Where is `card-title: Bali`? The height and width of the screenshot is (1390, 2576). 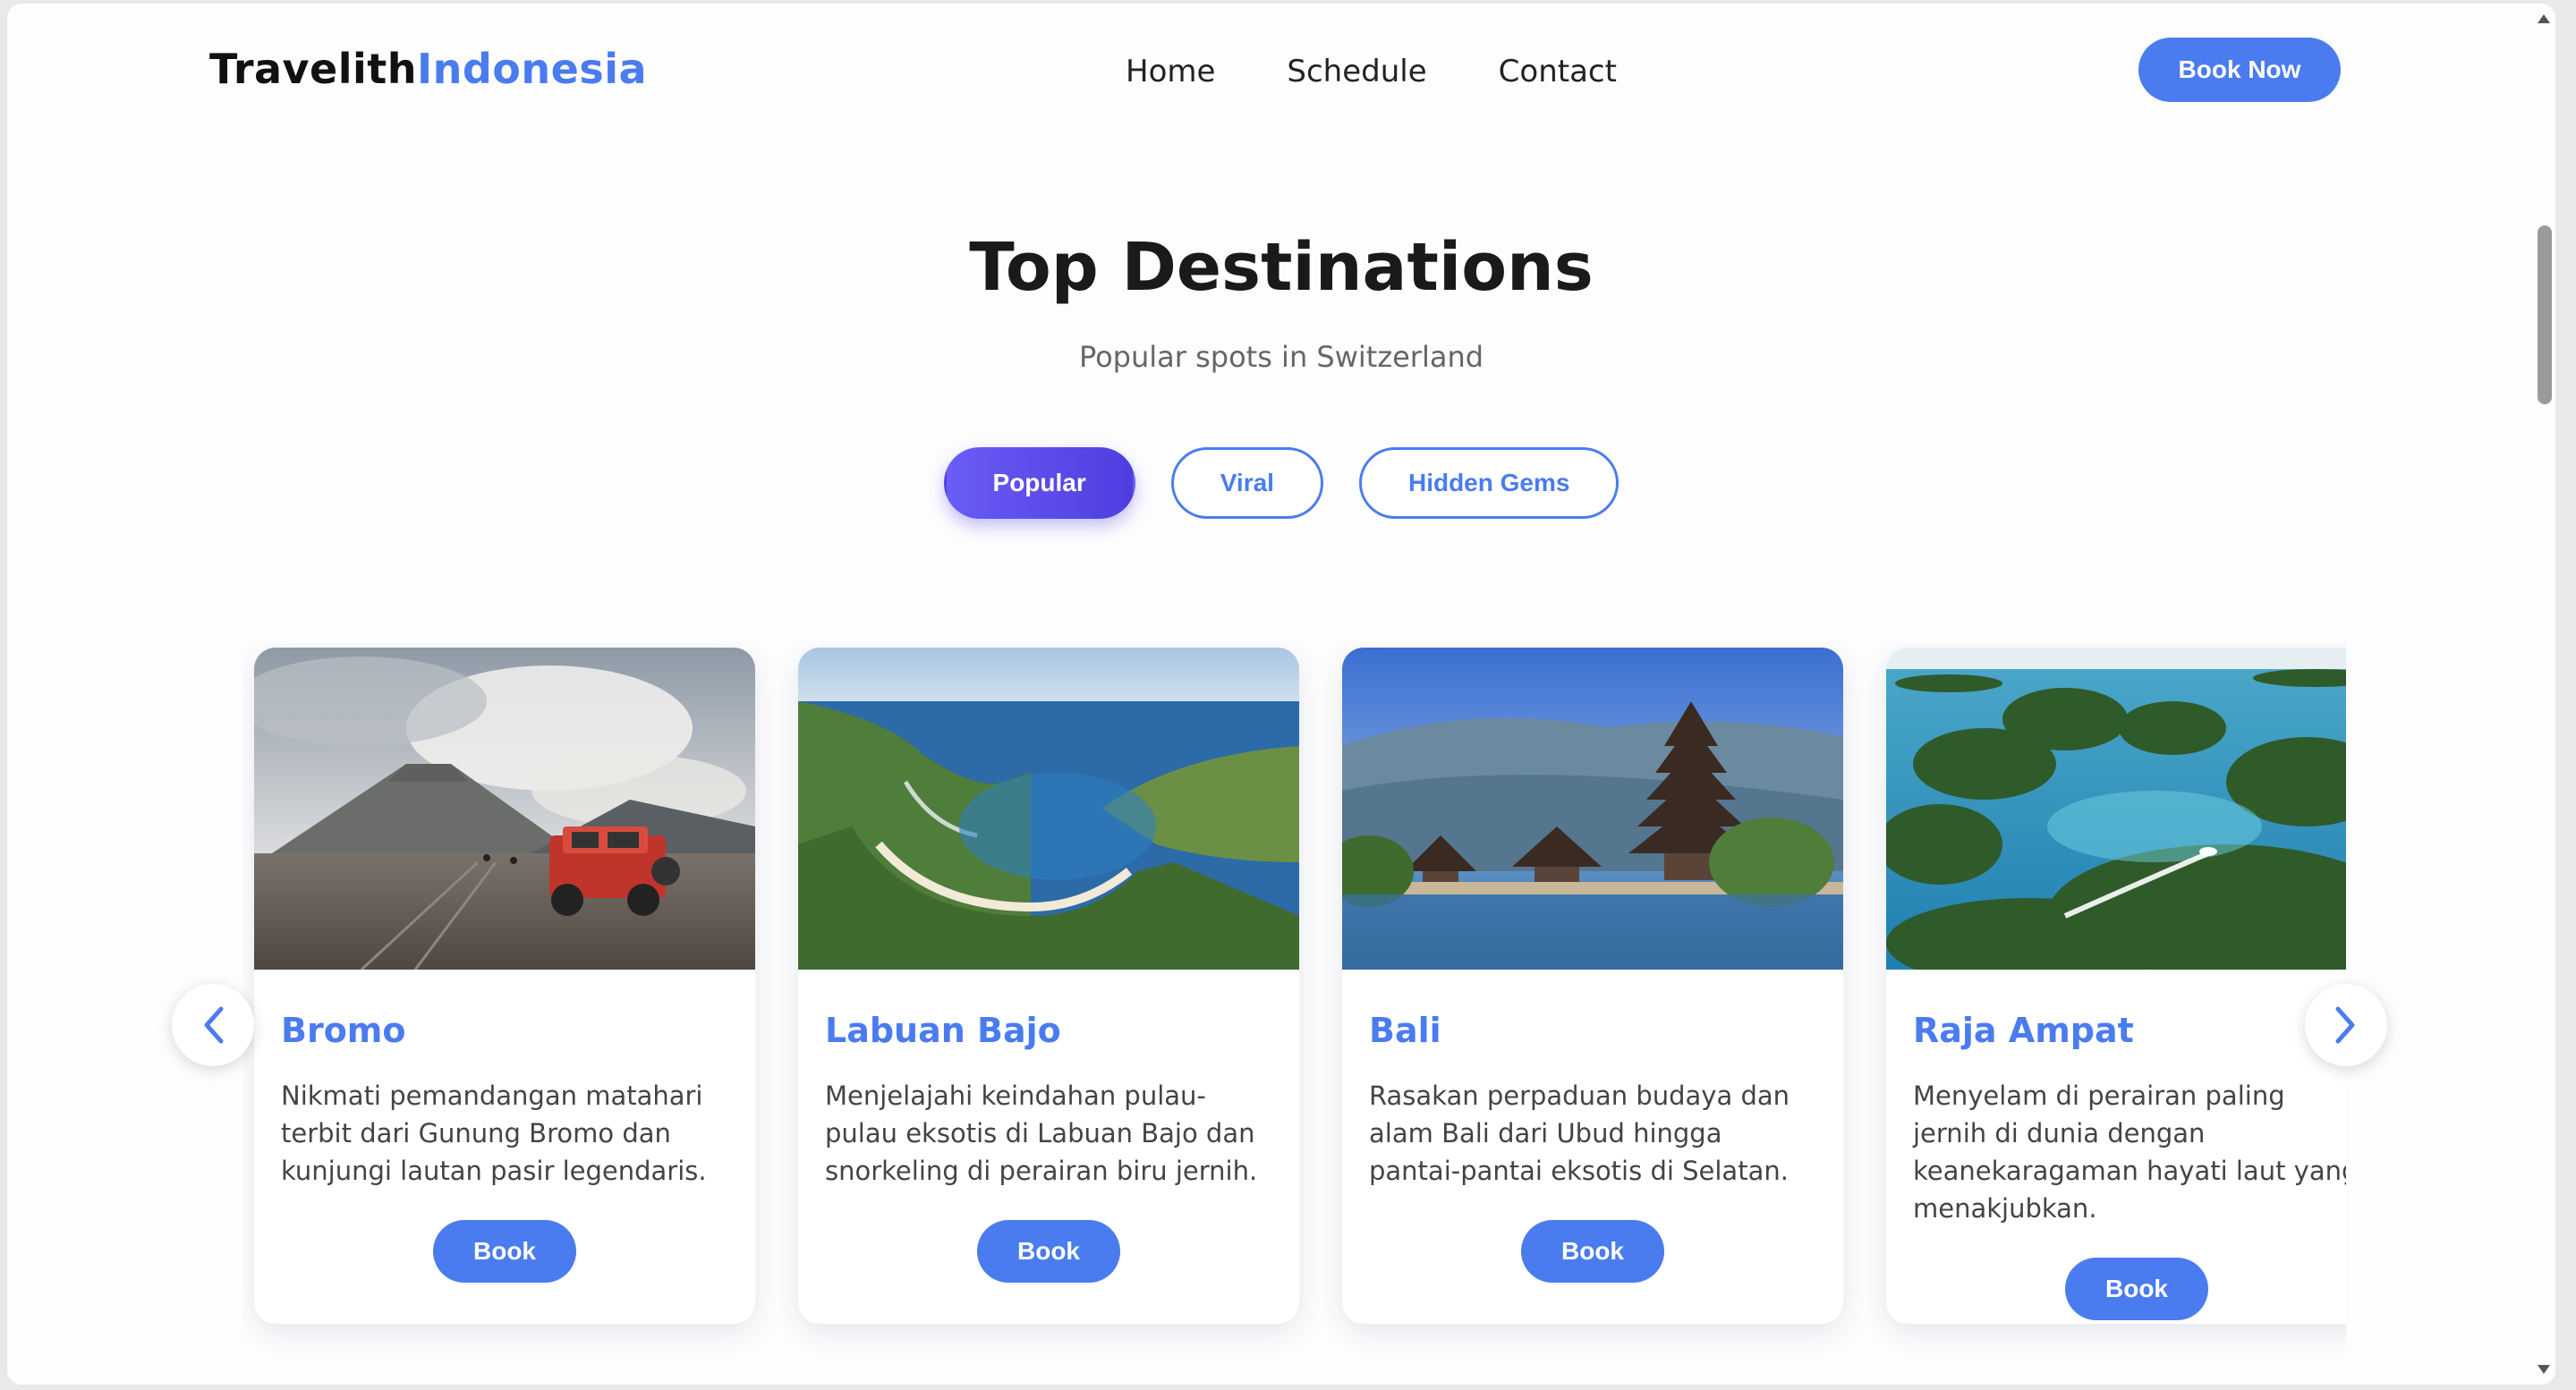
card-title: Bali is located at coordinates (1405, 1030).